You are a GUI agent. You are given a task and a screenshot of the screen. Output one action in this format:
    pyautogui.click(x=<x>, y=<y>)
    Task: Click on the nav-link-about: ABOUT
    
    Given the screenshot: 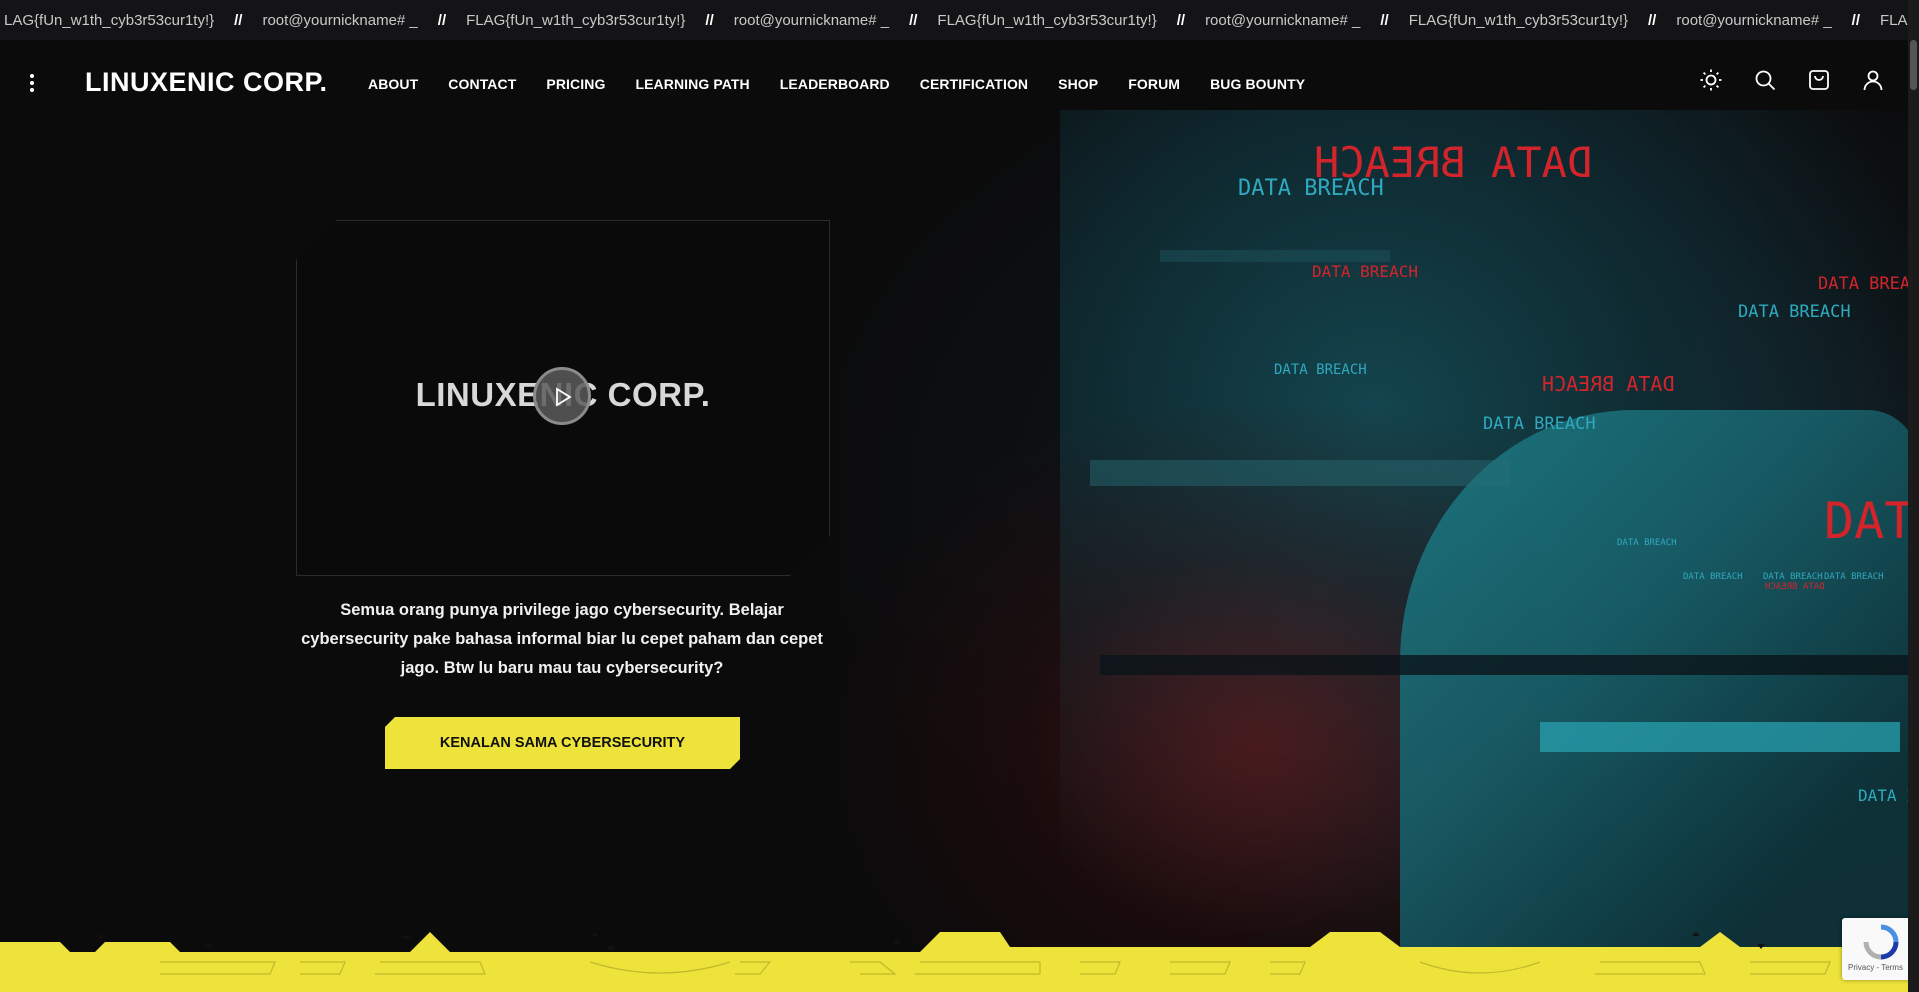 What is the action you would take?
    pyautogui.click(x=393, y=84)
    